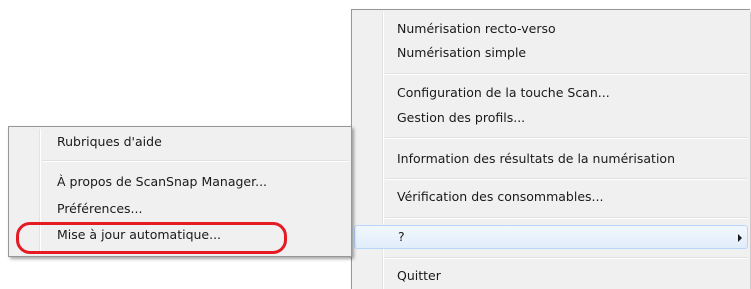  I want to click on menu-item-label: Numérisation simple, so click(462, 52).